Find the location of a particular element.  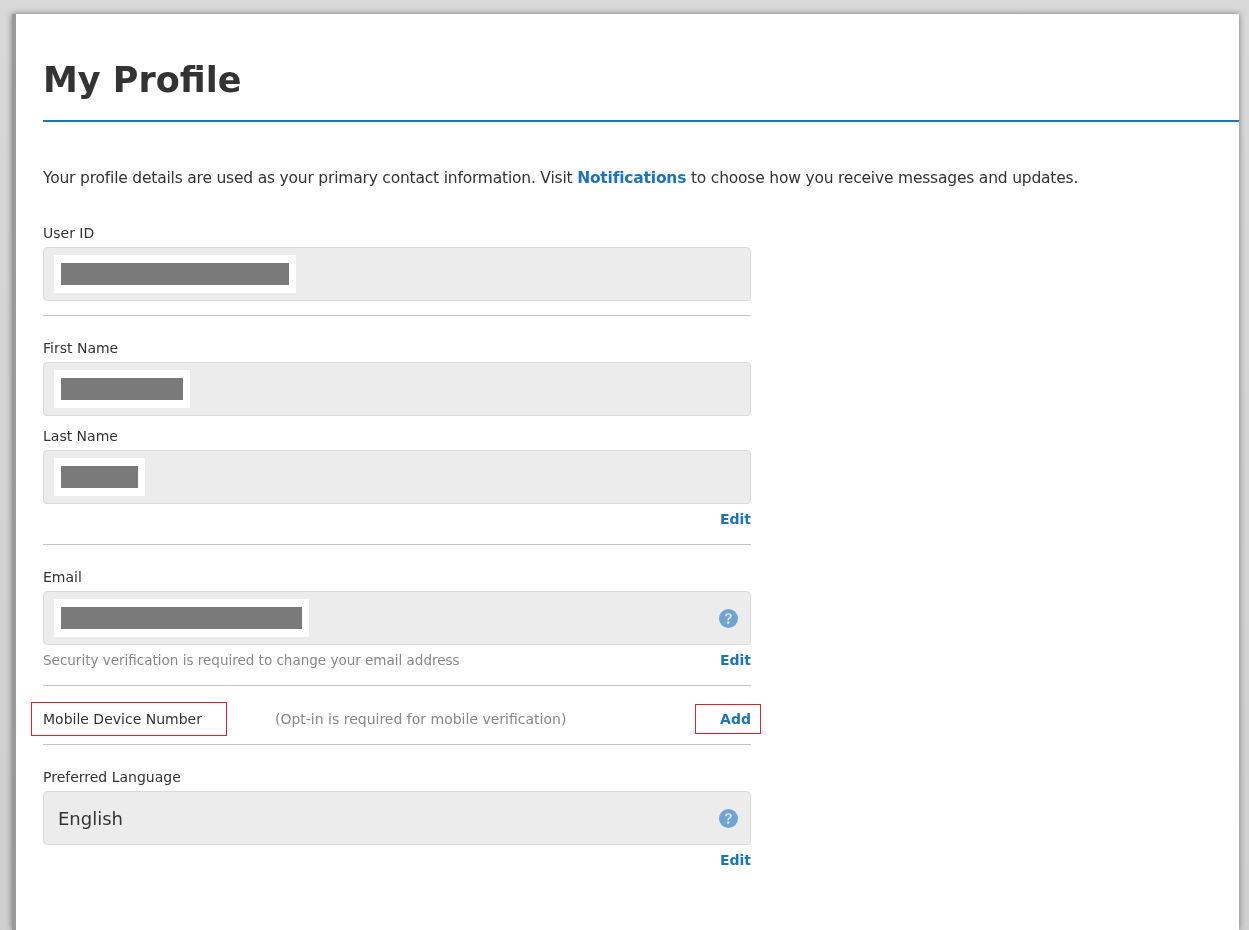

intro-text: Your profile details are used as your primary contact information. Visit Notifications to choose how you receive messages and updates. is located at coordinates (561, 178).